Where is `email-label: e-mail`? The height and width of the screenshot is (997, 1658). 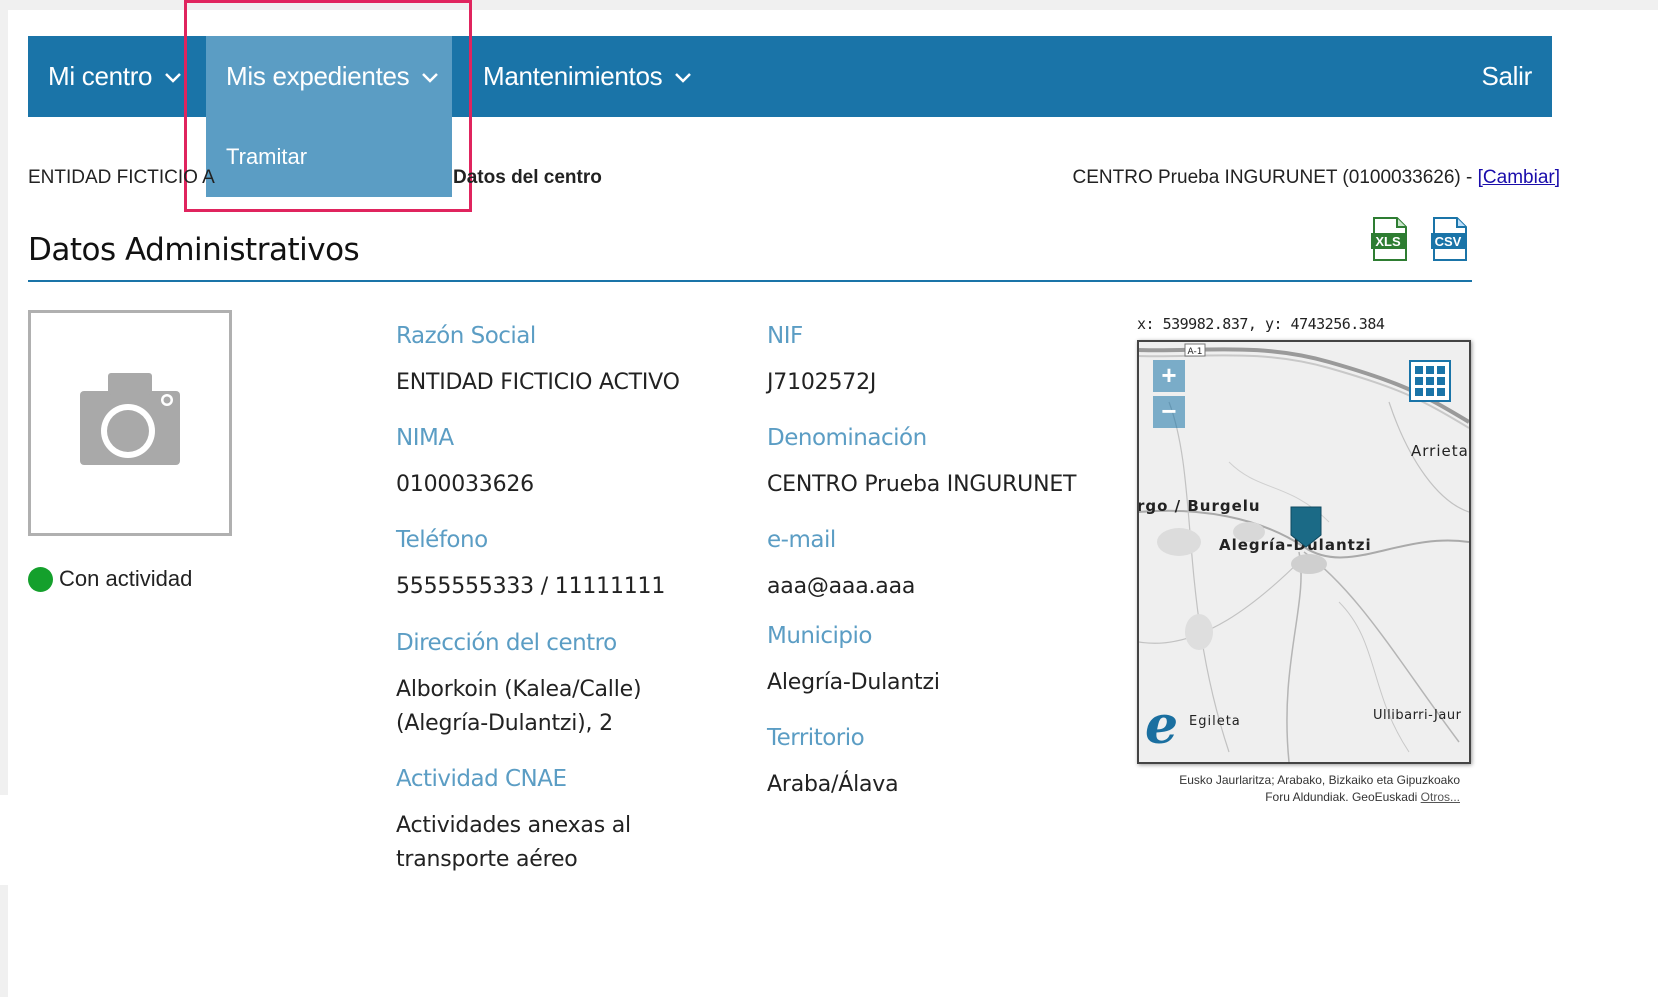 email-label: e-mail is located at coordinates (801, 540).